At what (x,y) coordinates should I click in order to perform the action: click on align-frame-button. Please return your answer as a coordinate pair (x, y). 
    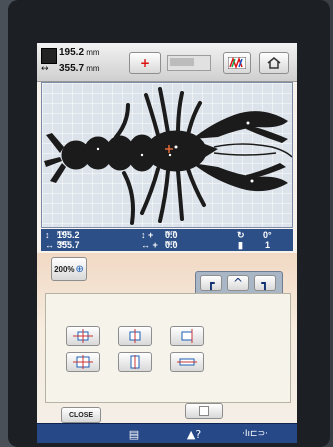
    Looking at the image, I should click on (83, 362).